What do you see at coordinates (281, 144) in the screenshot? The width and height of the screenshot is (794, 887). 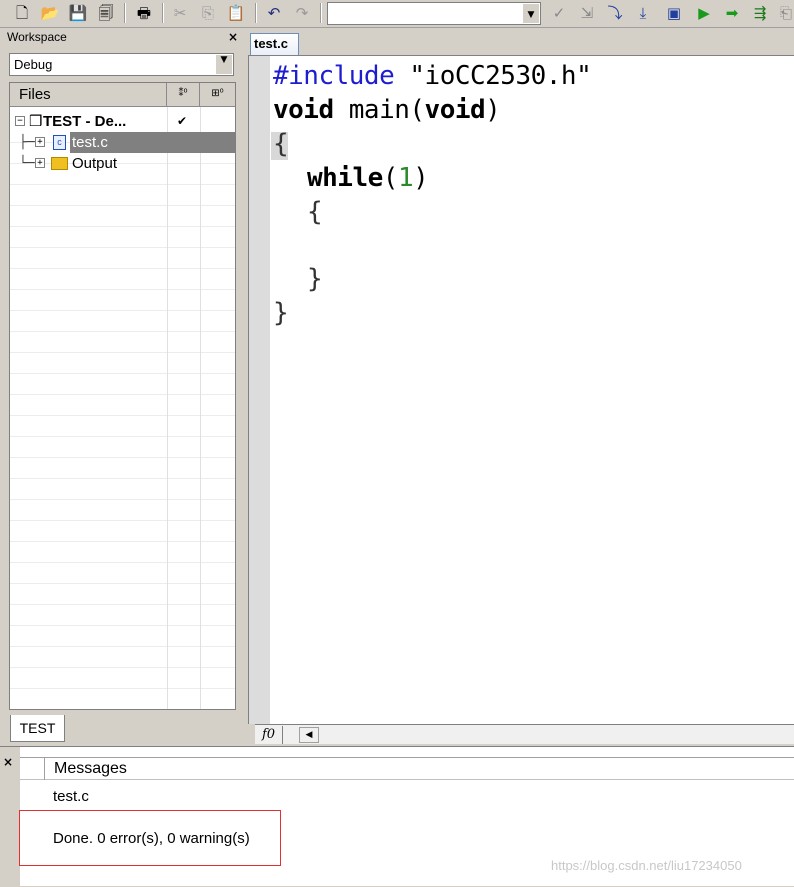 I see `code-line-3: {` at bounding box center [281, 144].